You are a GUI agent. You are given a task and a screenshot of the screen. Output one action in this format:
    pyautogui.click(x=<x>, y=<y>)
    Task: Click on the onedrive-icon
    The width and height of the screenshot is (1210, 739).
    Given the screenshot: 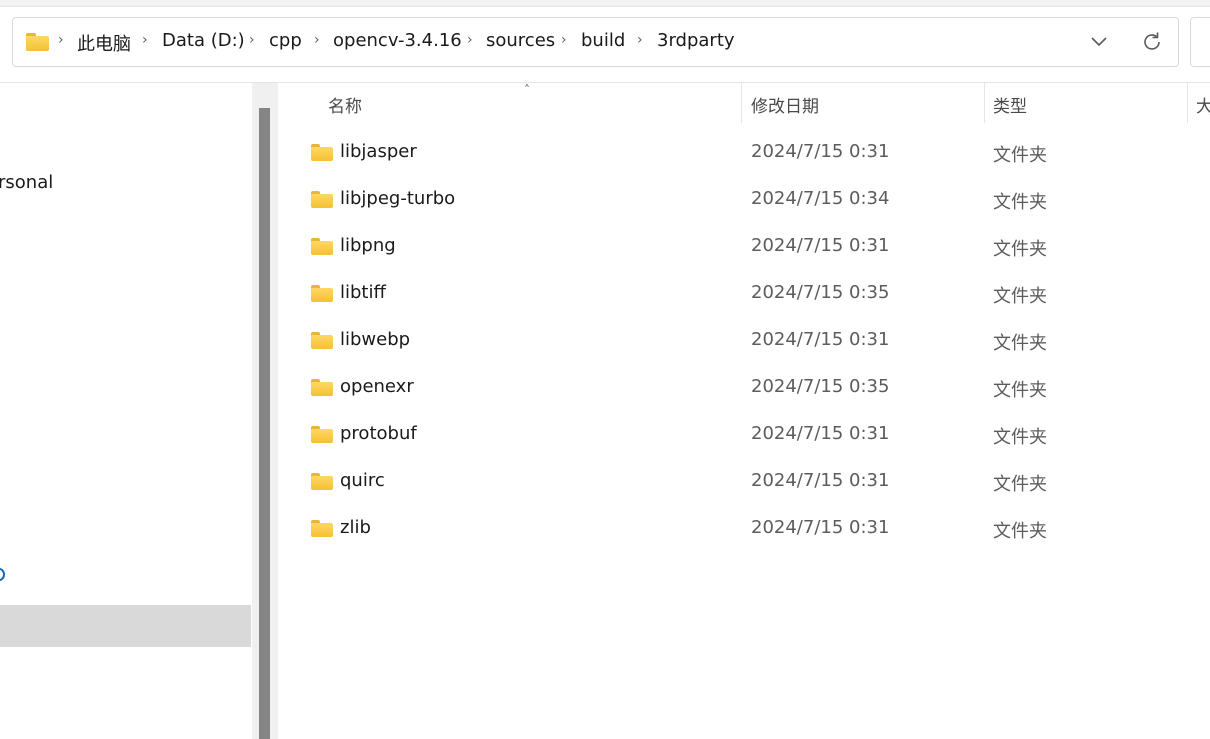 What is the action you would take?
    pyautogui.click(x=2, y=574)
    